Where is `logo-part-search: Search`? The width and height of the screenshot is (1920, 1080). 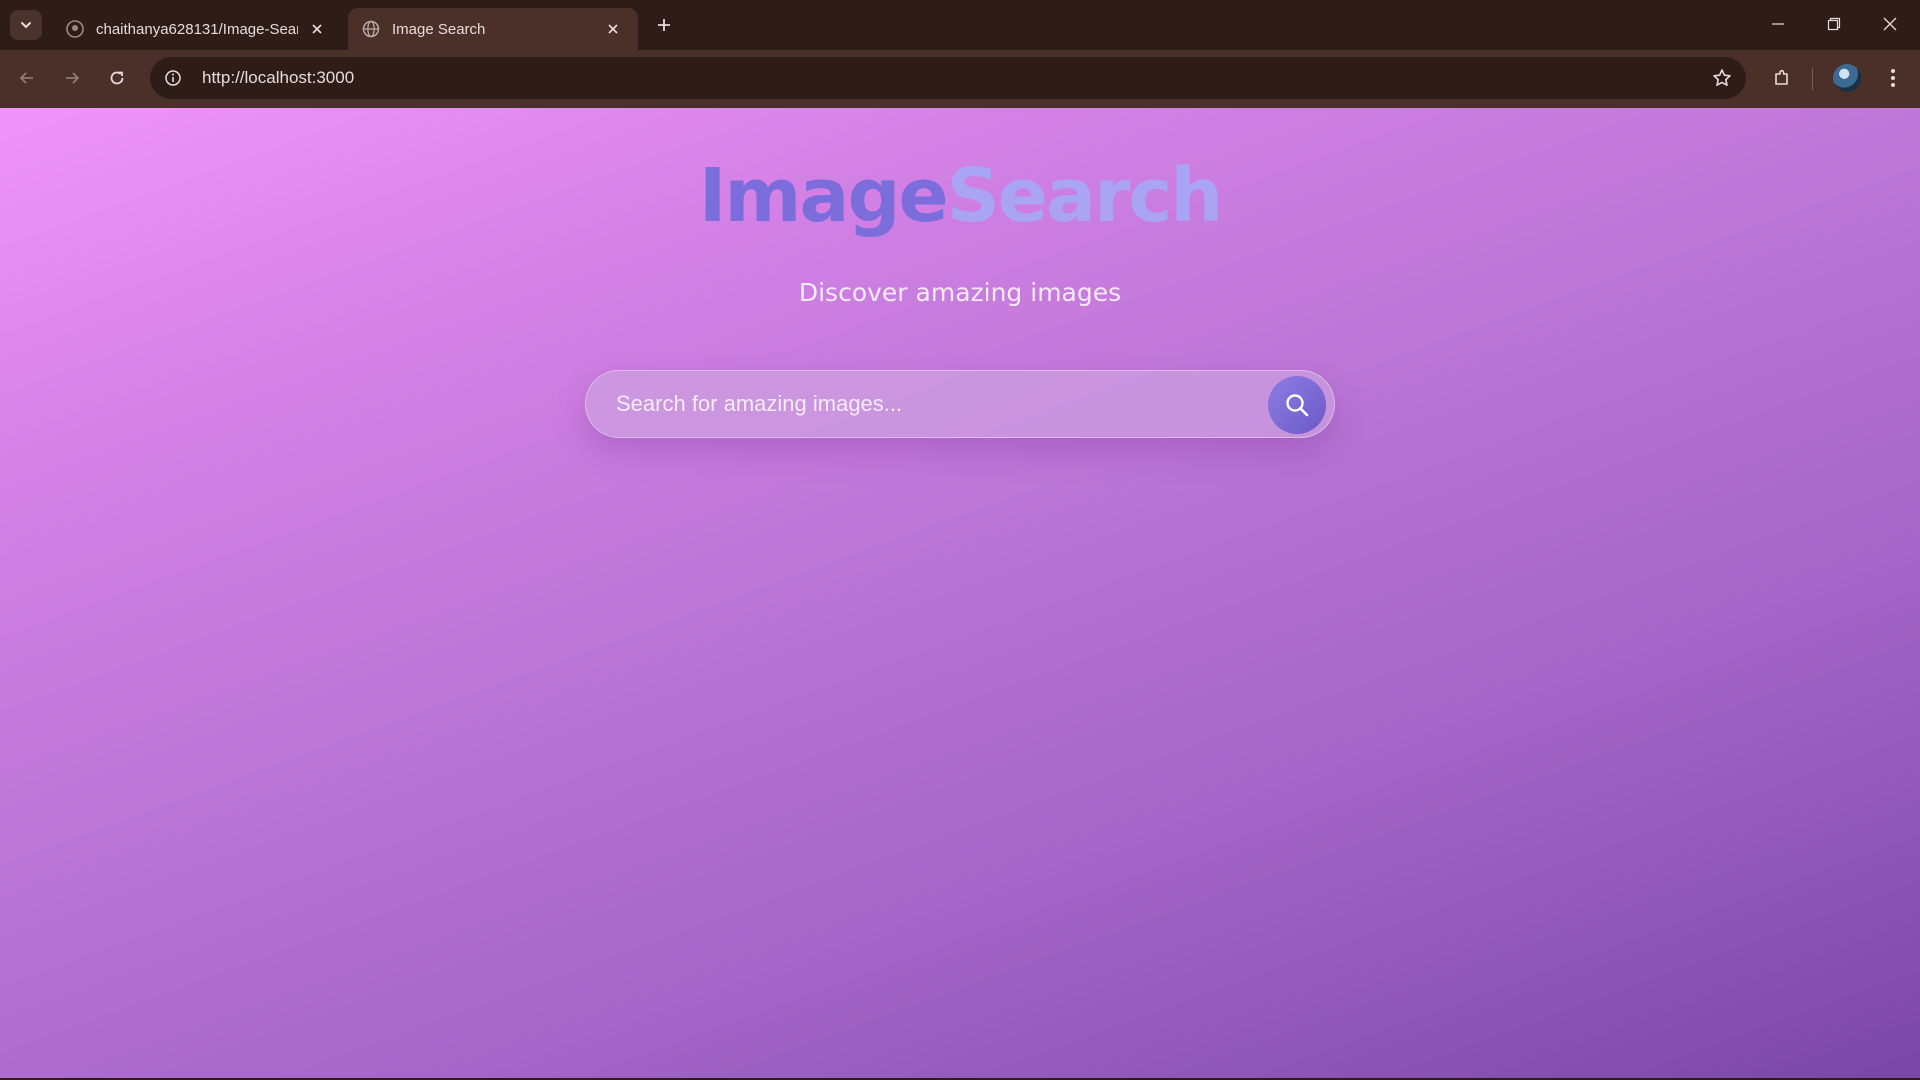
logo-part-search: Search is located at coordinates (1084, 196).